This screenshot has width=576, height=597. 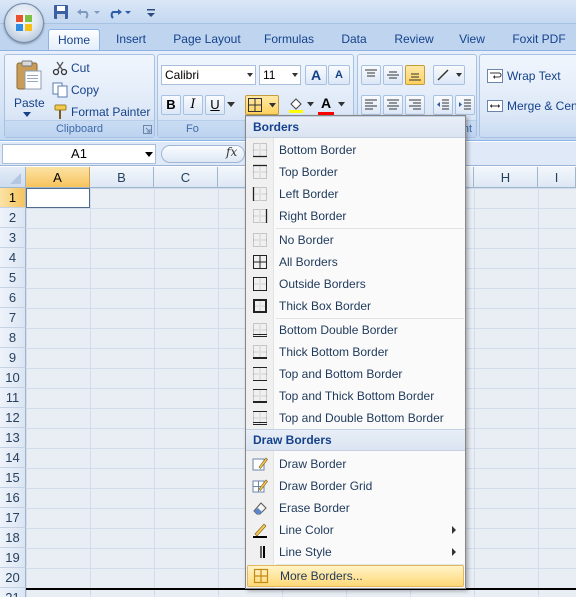 What do you see at coordinates (128, 12) in the screenshot?
I see `redo-dropdown-icon` at bounding box center [128, 12].